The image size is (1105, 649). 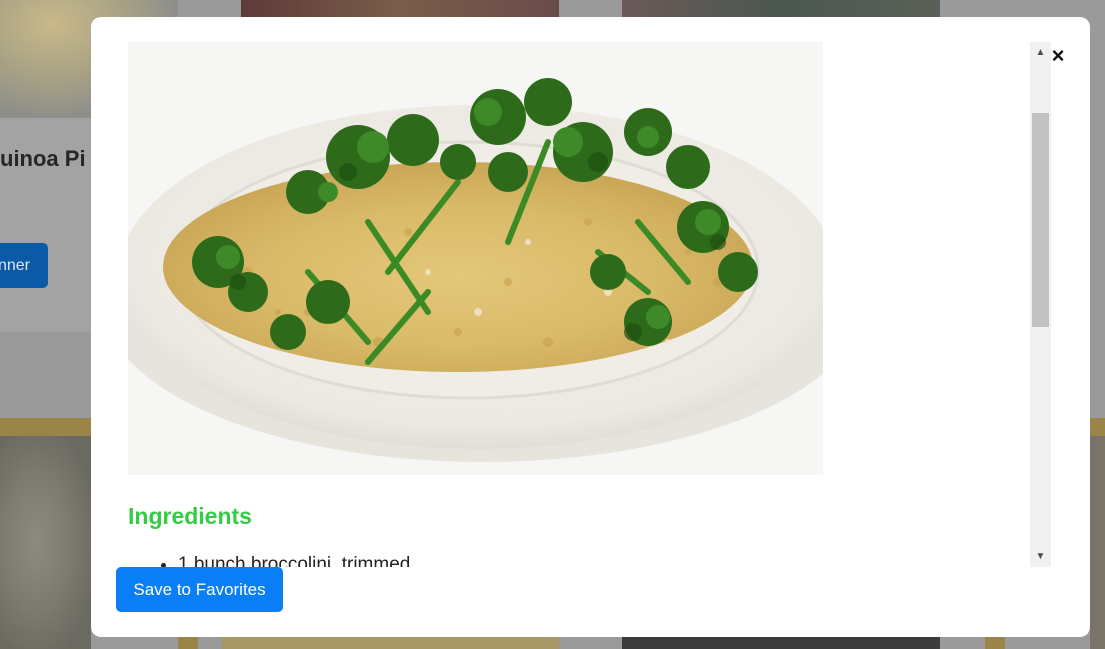 I want to click on modal-scrollbar: ▲ ▼, so click(x=1040, y=304).